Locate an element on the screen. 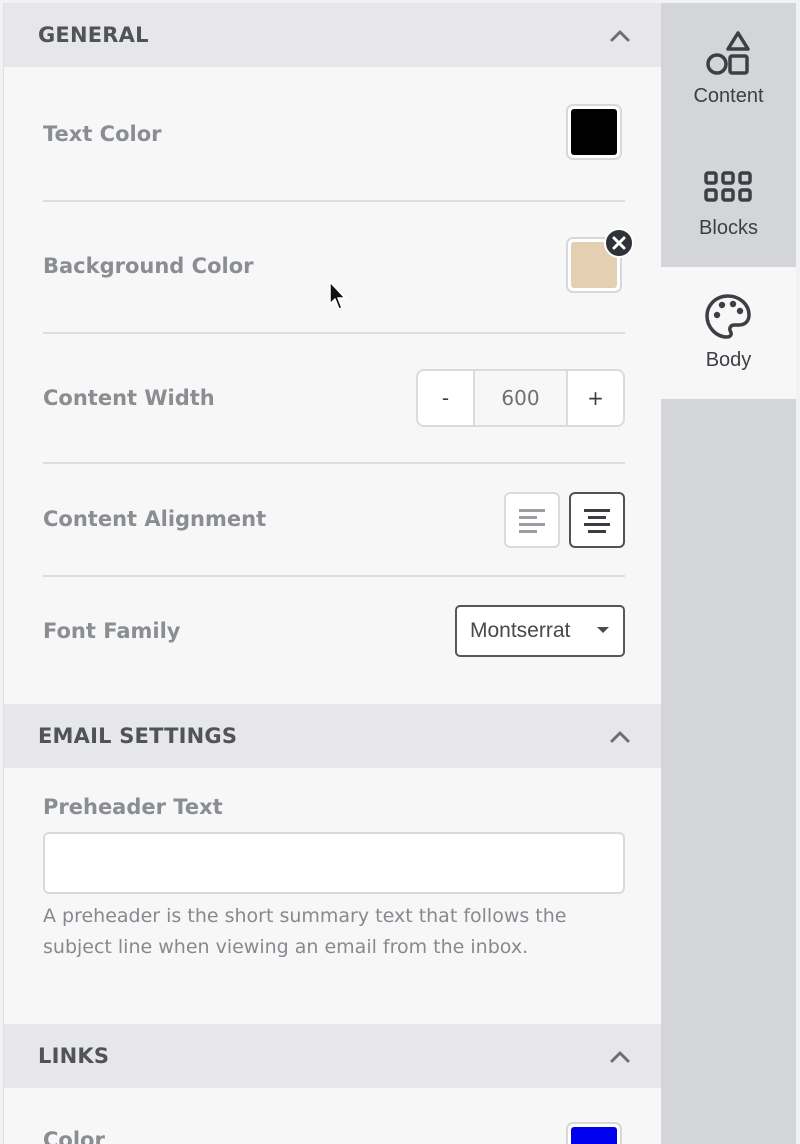 This screenshot has height=1144, width=800. general-section-header: GENERAL is located at coordinates (332, 35).